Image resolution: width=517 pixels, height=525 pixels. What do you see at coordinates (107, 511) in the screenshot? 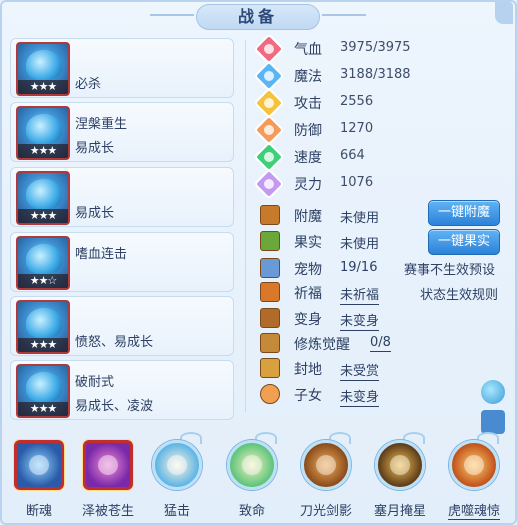
I see `skill-name: 泽被苍生` at bounding box center [107, 511].